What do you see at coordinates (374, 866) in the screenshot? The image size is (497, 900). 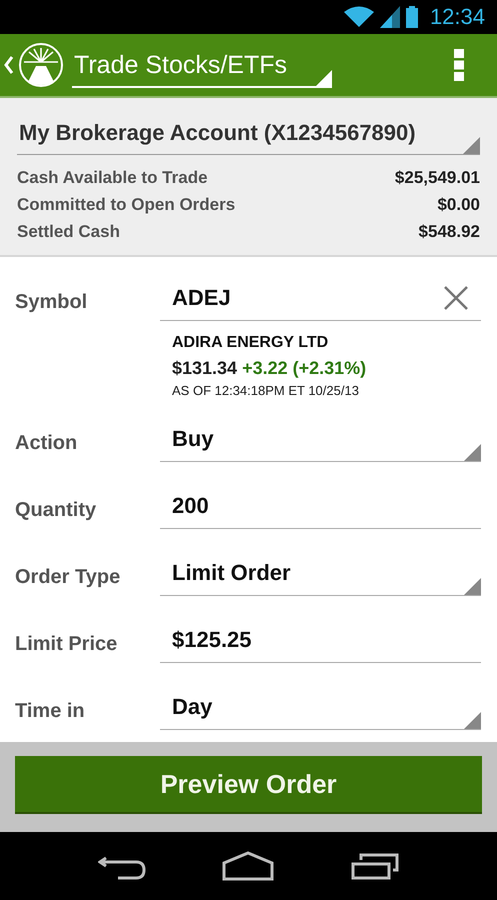 I see `recent-apps-icon` at bounding box center [374, 866].